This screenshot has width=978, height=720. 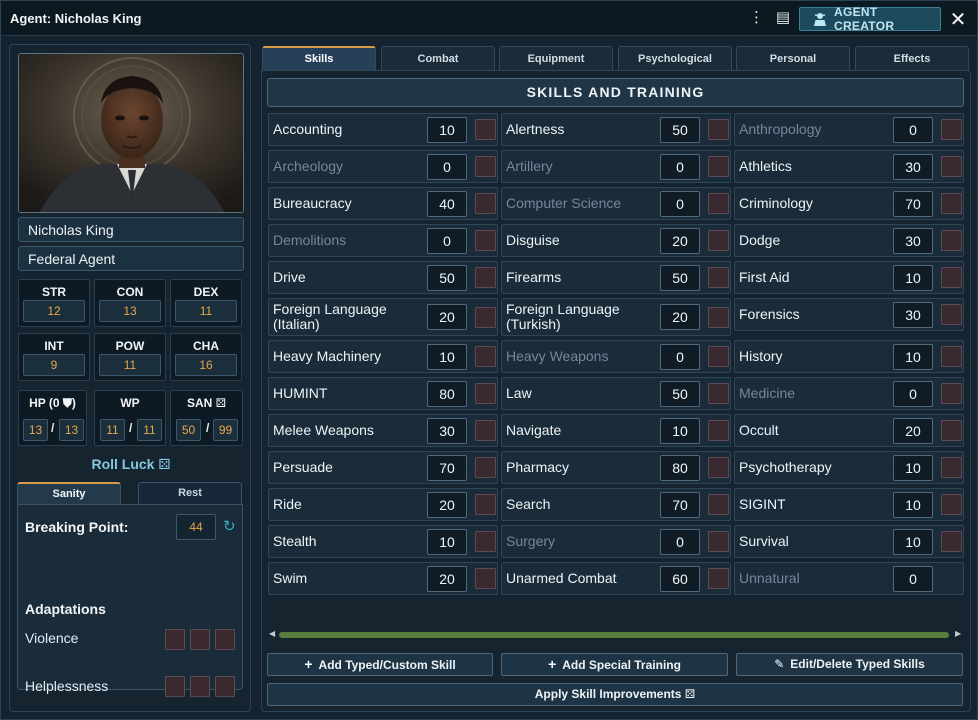 What do you see at coordinates (614, 635) in the screenshot?
I see `horizontal-scrollbar` at bounding box center [614, 635].